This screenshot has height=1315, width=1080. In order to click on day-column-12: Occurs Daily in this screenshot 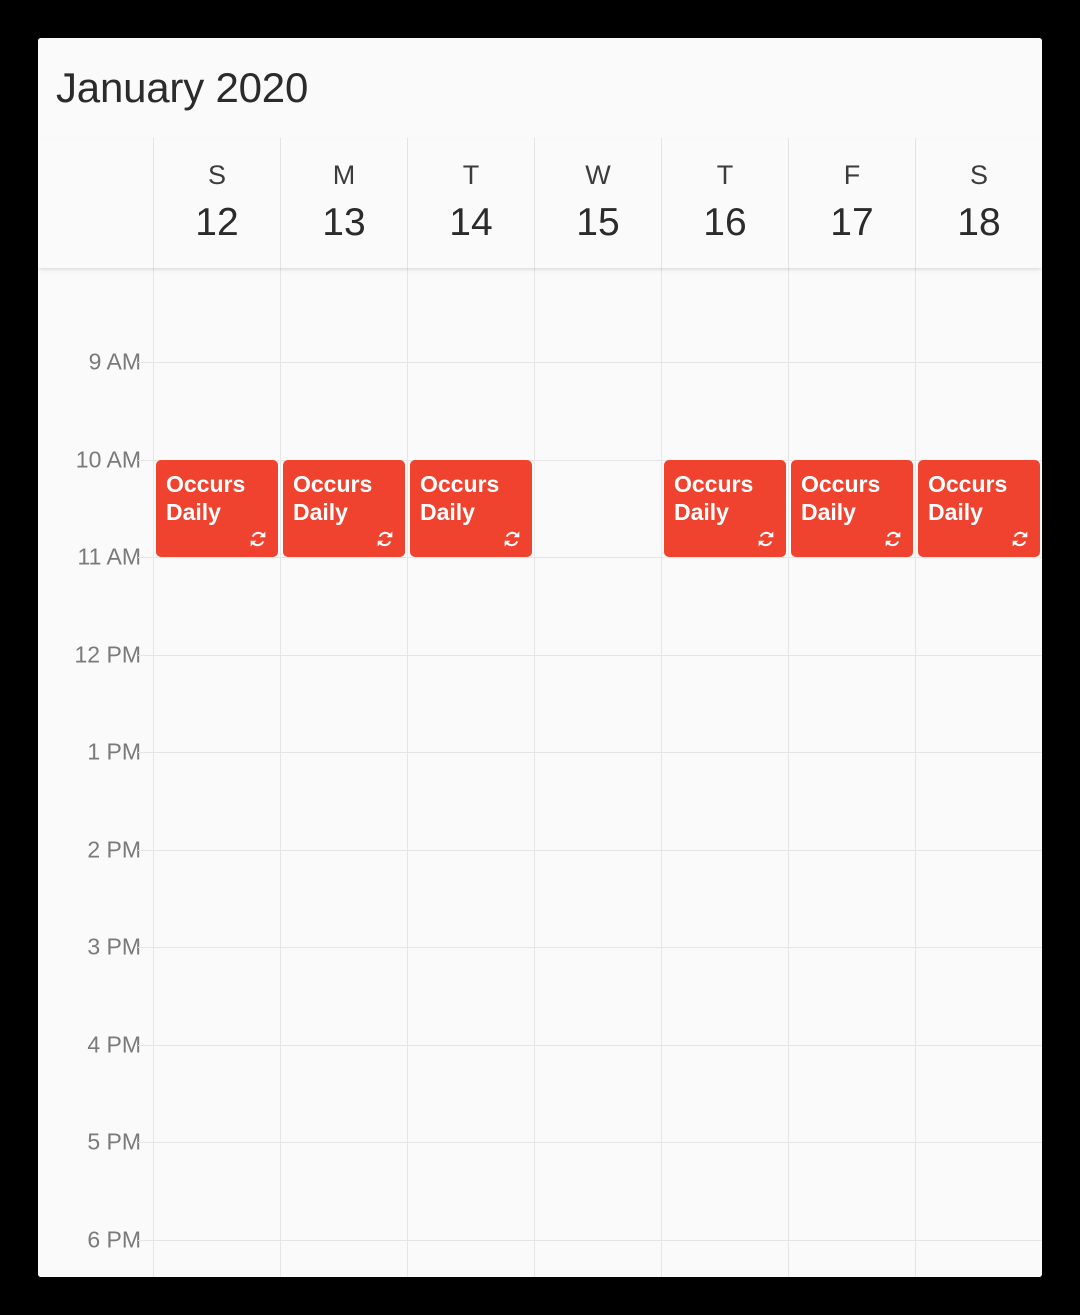, I will do `click(216, 772)`.